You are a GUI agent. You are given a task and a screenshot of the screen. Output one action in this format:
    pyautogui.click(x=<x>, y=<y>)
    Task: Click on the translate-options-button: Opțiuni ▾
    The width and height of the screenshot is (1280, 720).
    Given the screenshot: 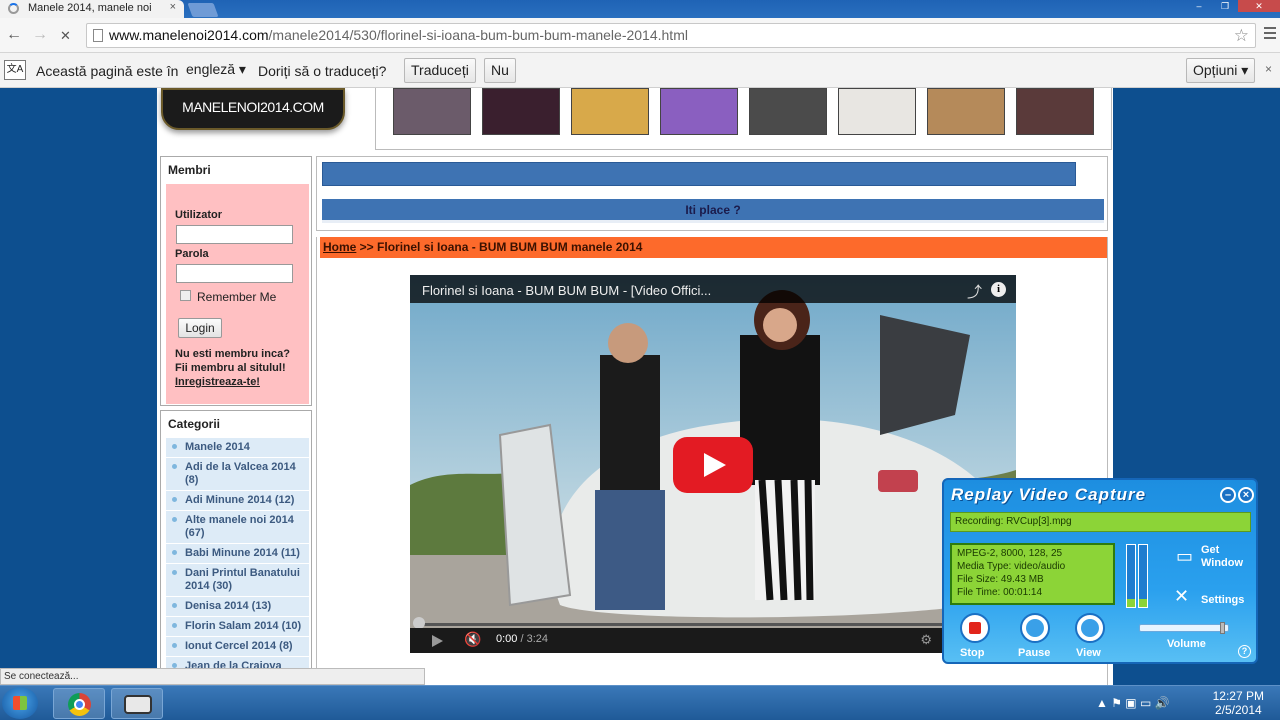 What is the action you would take?
    pyautogui.click(x=1221, y=70)
    